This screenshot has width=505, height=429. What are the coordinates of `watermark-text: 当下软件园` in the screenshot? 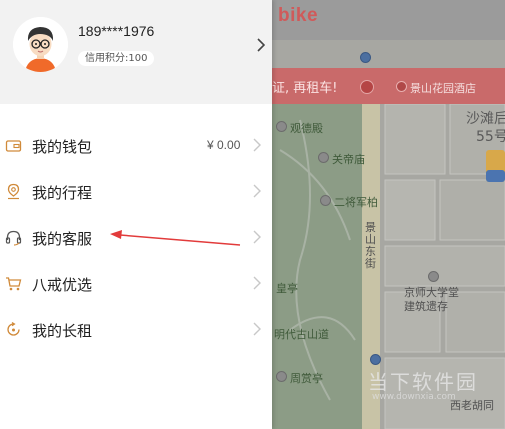 It's located at (423, 382).